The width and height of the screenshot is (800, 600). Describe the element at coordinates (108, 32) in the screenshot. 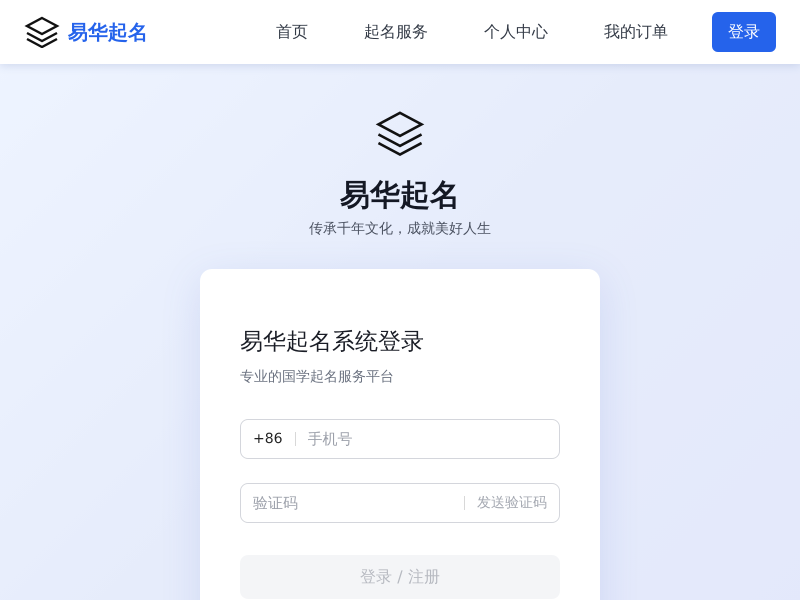

I see `brand-name: 易华起名` at that location.